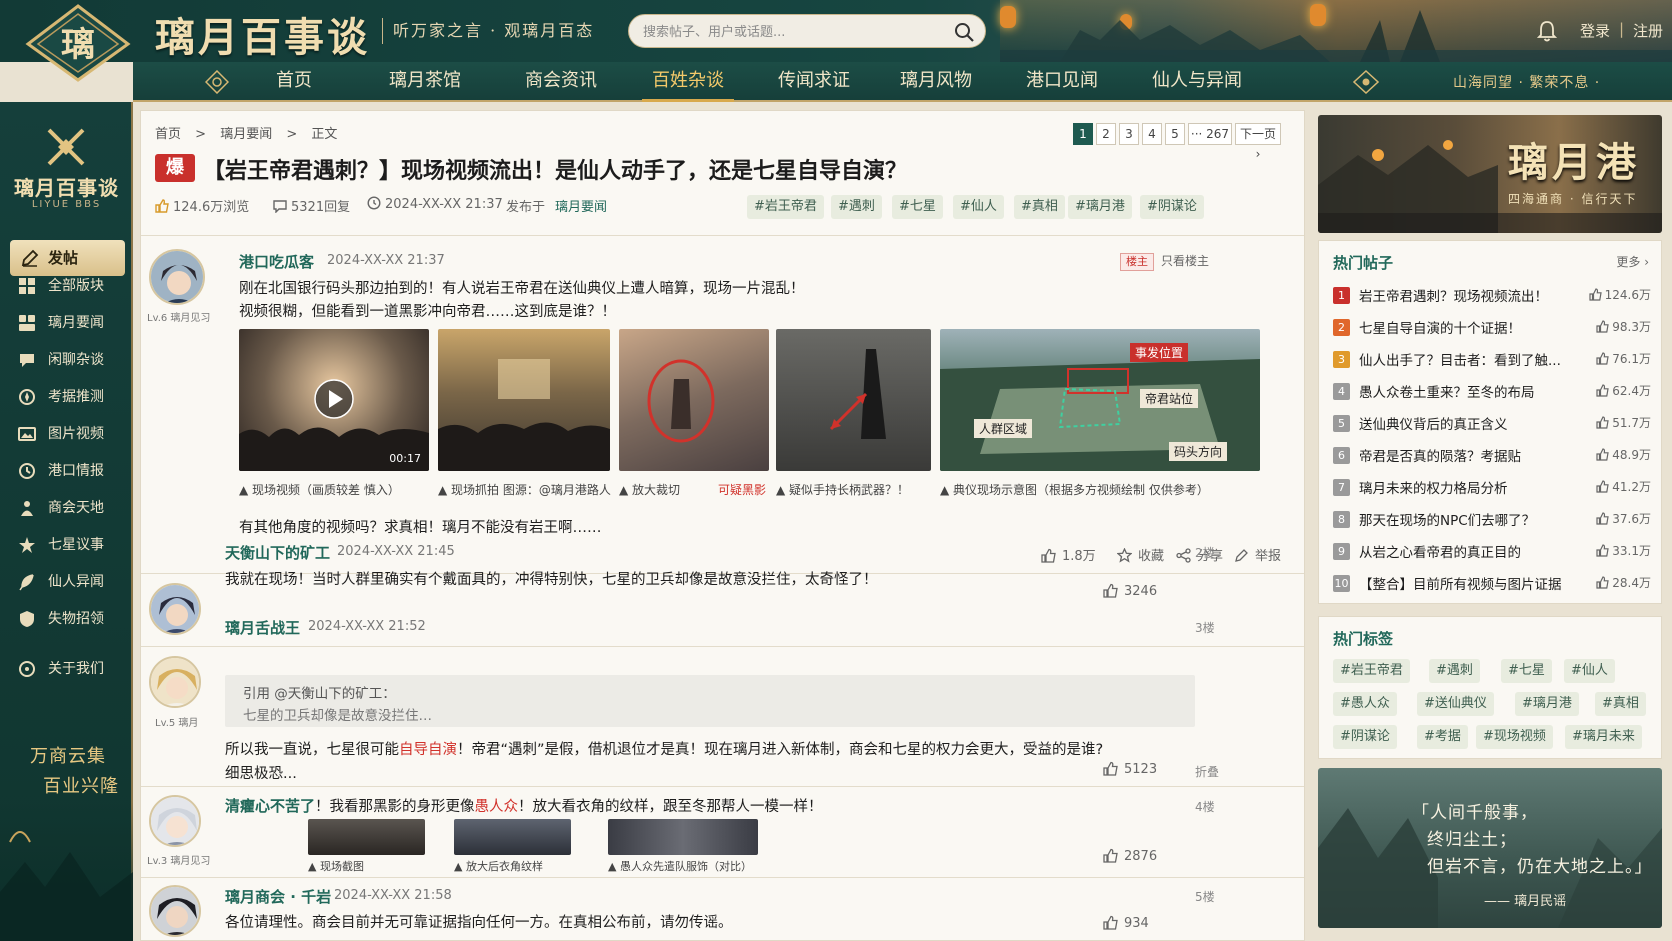 The image size is (1672, 941). I want to click on hot-post-item: 9 从岩之心看帝君的真正目的 33.1万, so click(1492, 552).